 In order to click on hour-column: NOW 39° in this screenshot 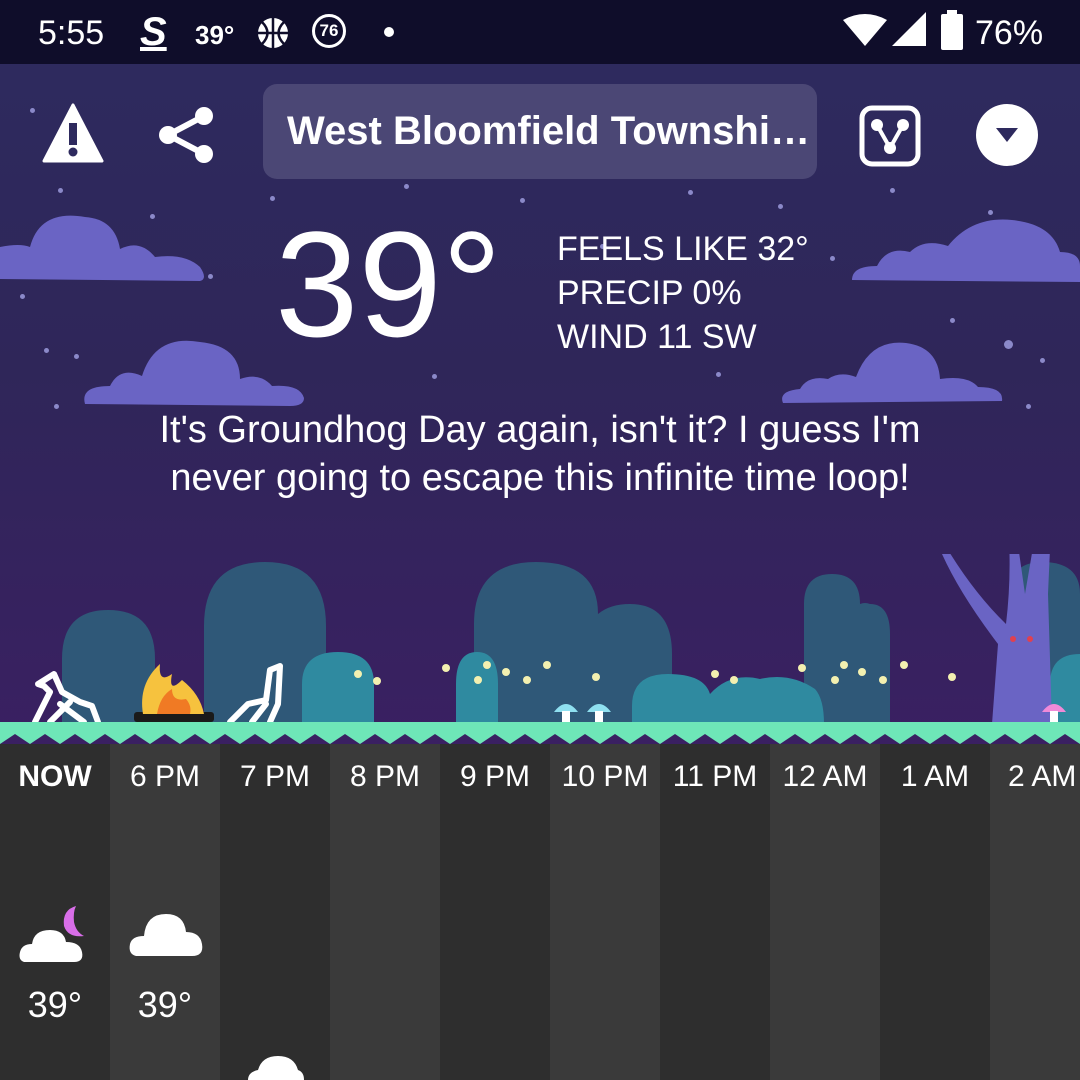, I will do `click(55, 912)`.